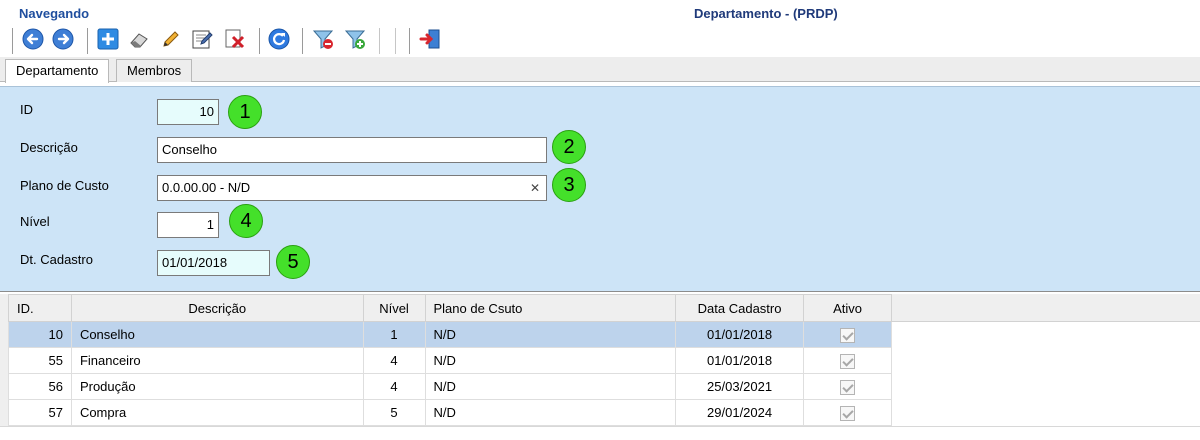  Describe the element at coordinates (206, 187) in the screenshot. I see `plano-custo-value: 0.0.00.00 - N/D` at that location.